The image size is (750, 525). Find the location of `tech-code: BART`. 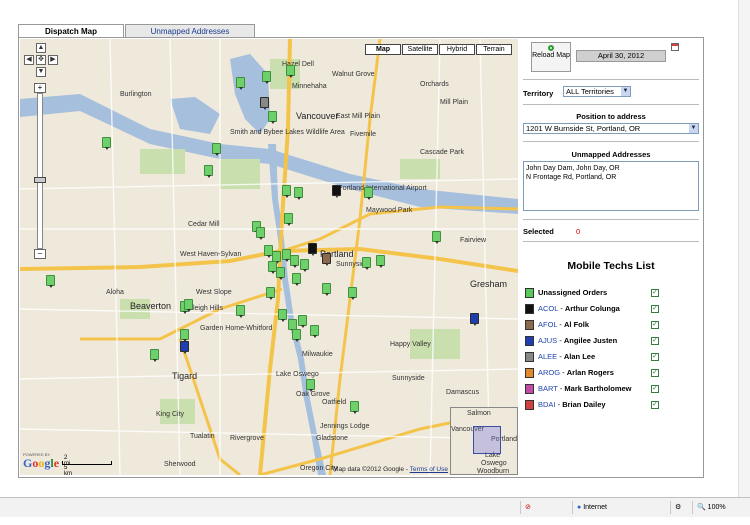

tech-code: BART is located at coordinates (548, 388).